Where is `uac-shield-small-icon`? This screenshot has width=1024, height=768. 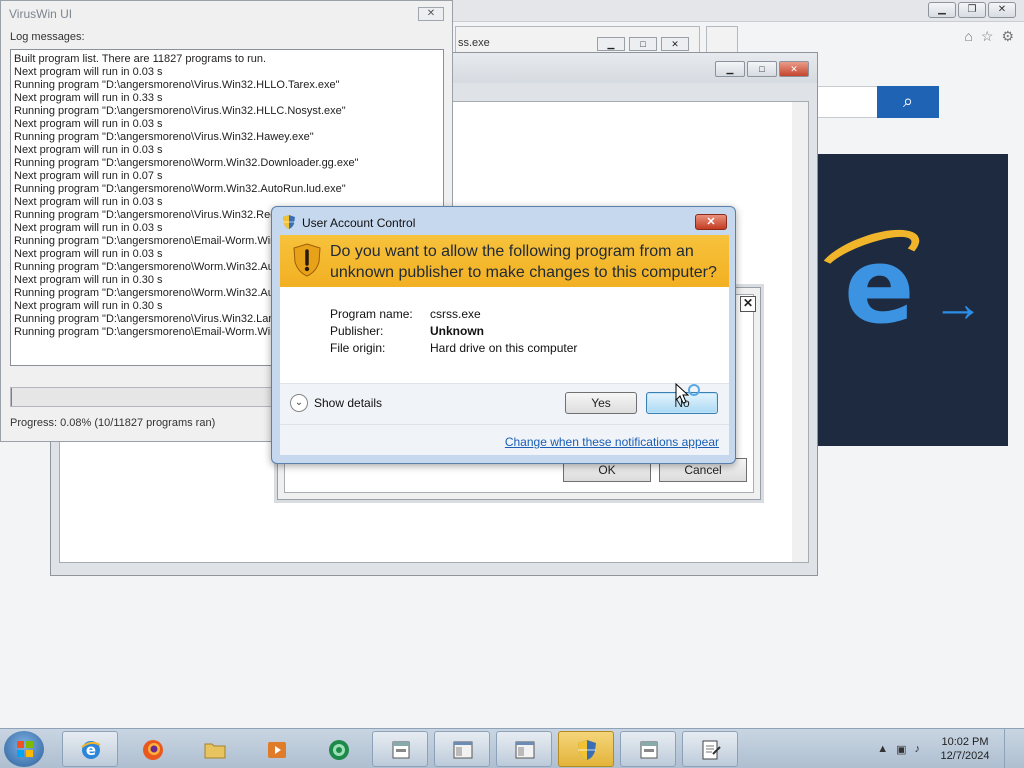 uac-shield-small-icon is located at coordinates (289, 222).